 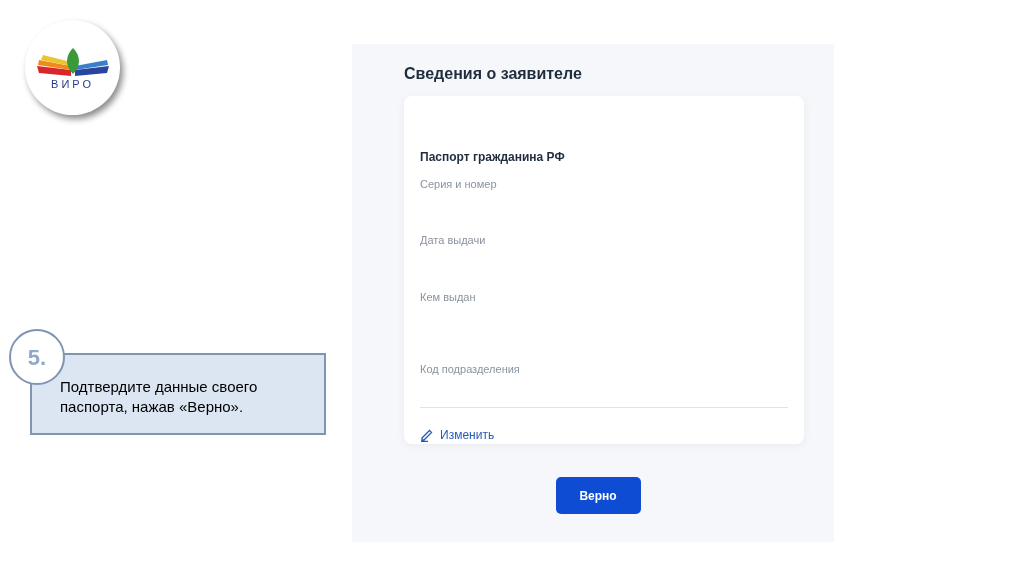 What do you see at coordinates (72, 84) in the screenshot?
I see `logo-text: ВИРО` at bounding box center [72, 84].